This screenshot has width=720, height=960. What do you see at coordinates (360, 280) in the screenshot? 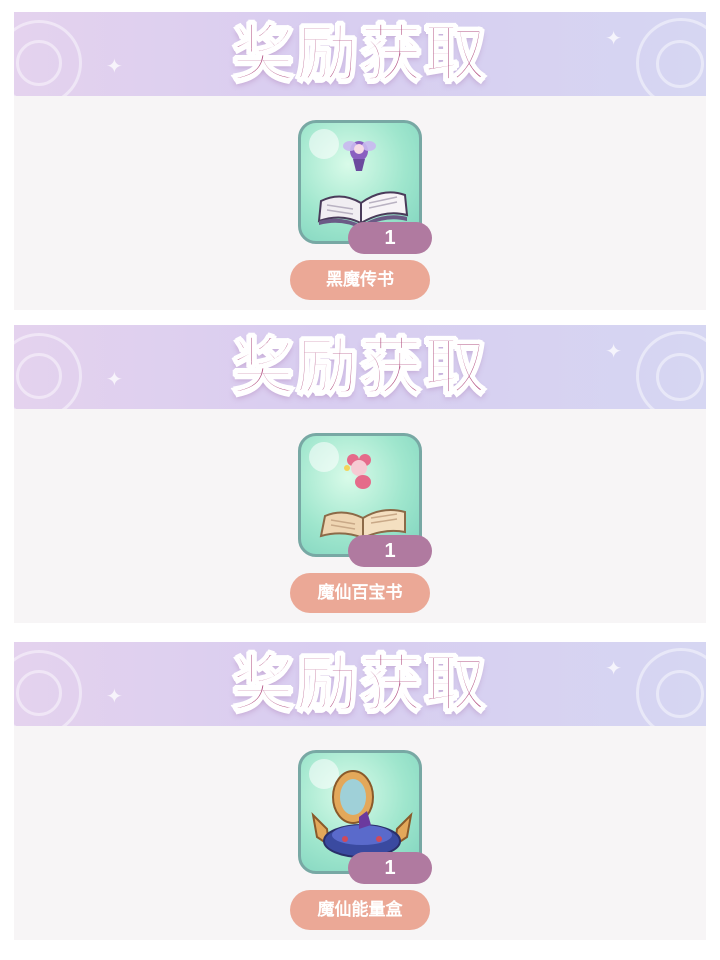
I see `item-name-label: 黑魔传书` at bounding box center [360, 280].